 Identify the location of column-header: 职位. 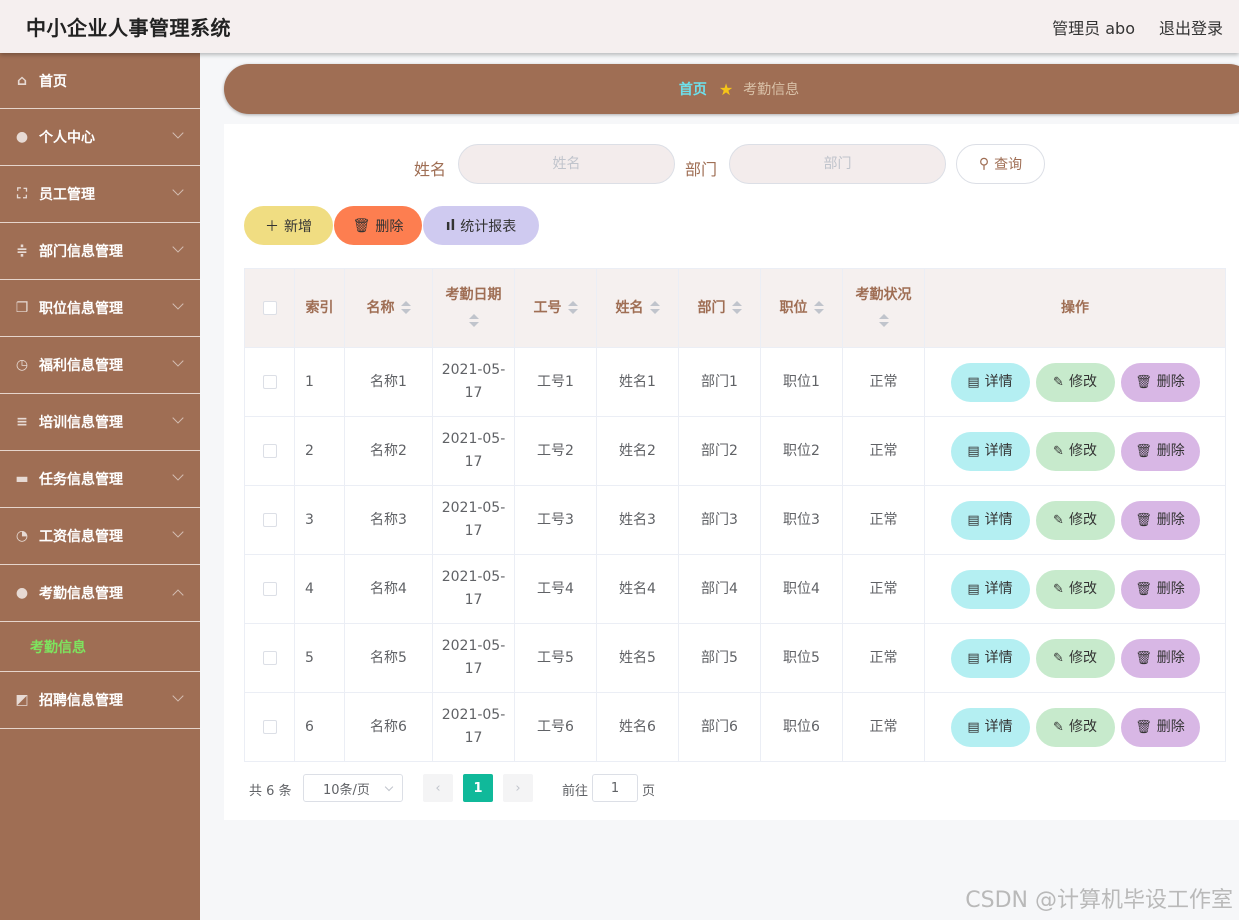
(801, 308).